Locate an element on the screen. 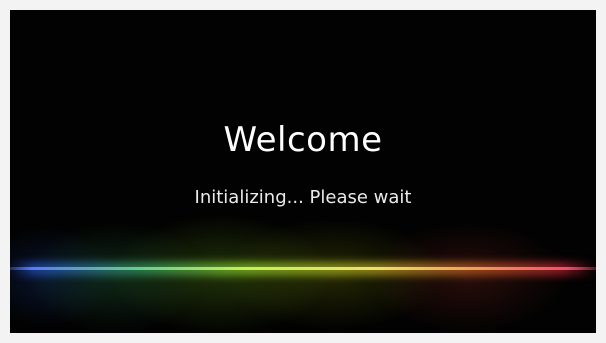 This screenshot has height=343, width=606. welcome-title: Welcome is located at coordinates (303, 140).